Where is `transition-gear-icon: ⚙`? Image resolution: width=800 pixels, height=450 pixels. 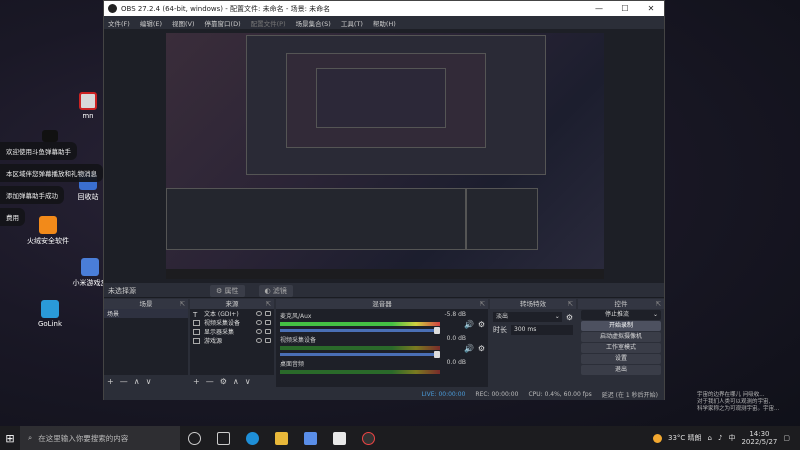
transition-gear-icon: ⚙ is located at coordinates (569, 317).